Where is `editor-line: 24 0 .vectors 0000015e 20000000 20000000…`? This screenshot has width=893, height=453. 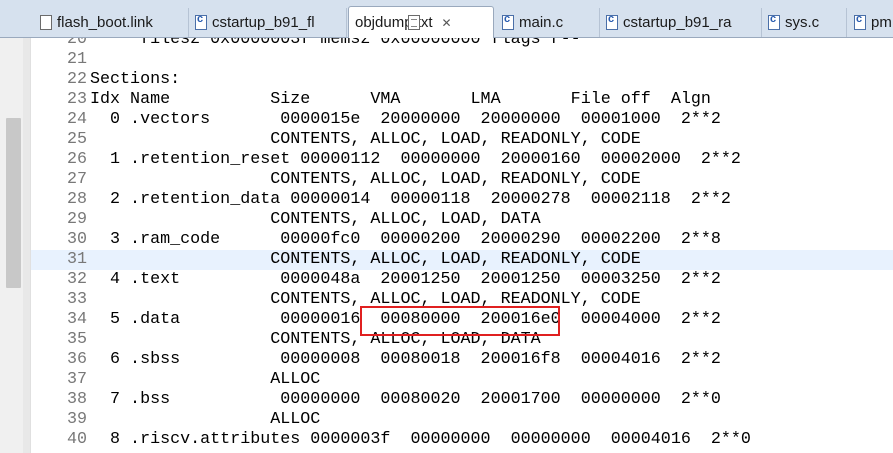 editor-line: 24 0 .vectors 0000015e 20000000 20000000… is located at coordinates (462, 120).